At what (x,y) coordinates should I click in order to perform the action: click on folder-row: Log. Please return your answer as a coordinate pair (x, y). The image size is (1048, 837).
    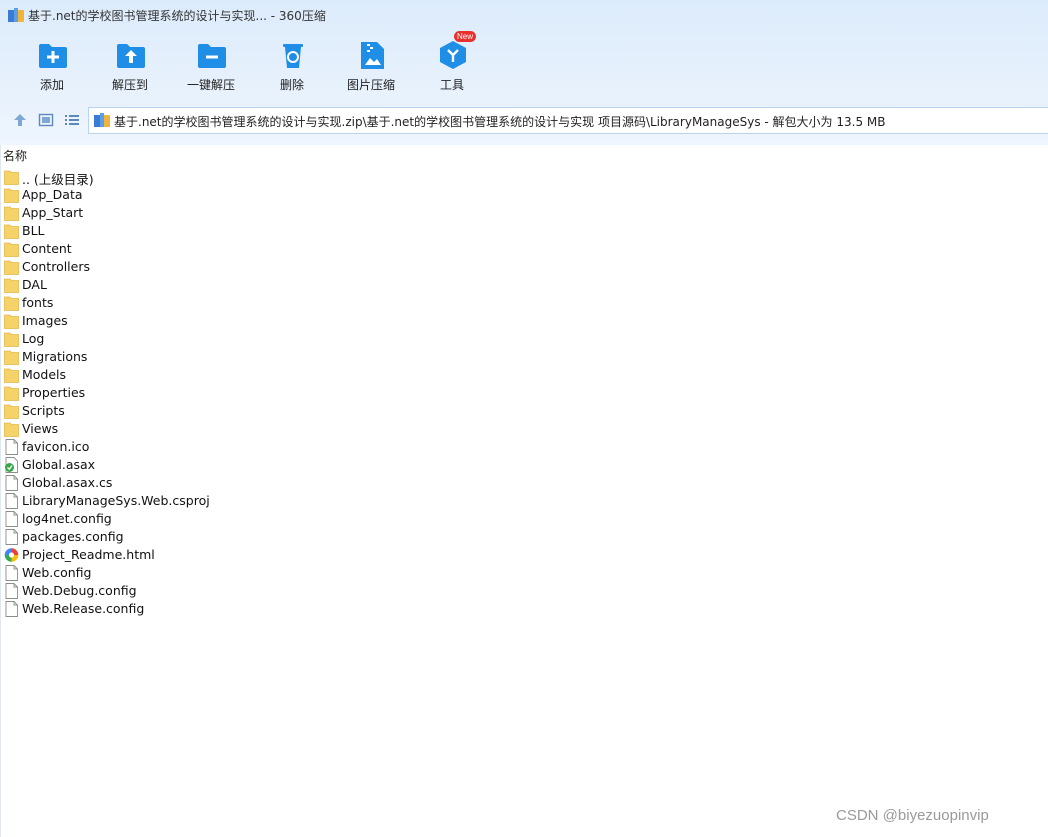
    Looking at the image, I should click on (214, 339).